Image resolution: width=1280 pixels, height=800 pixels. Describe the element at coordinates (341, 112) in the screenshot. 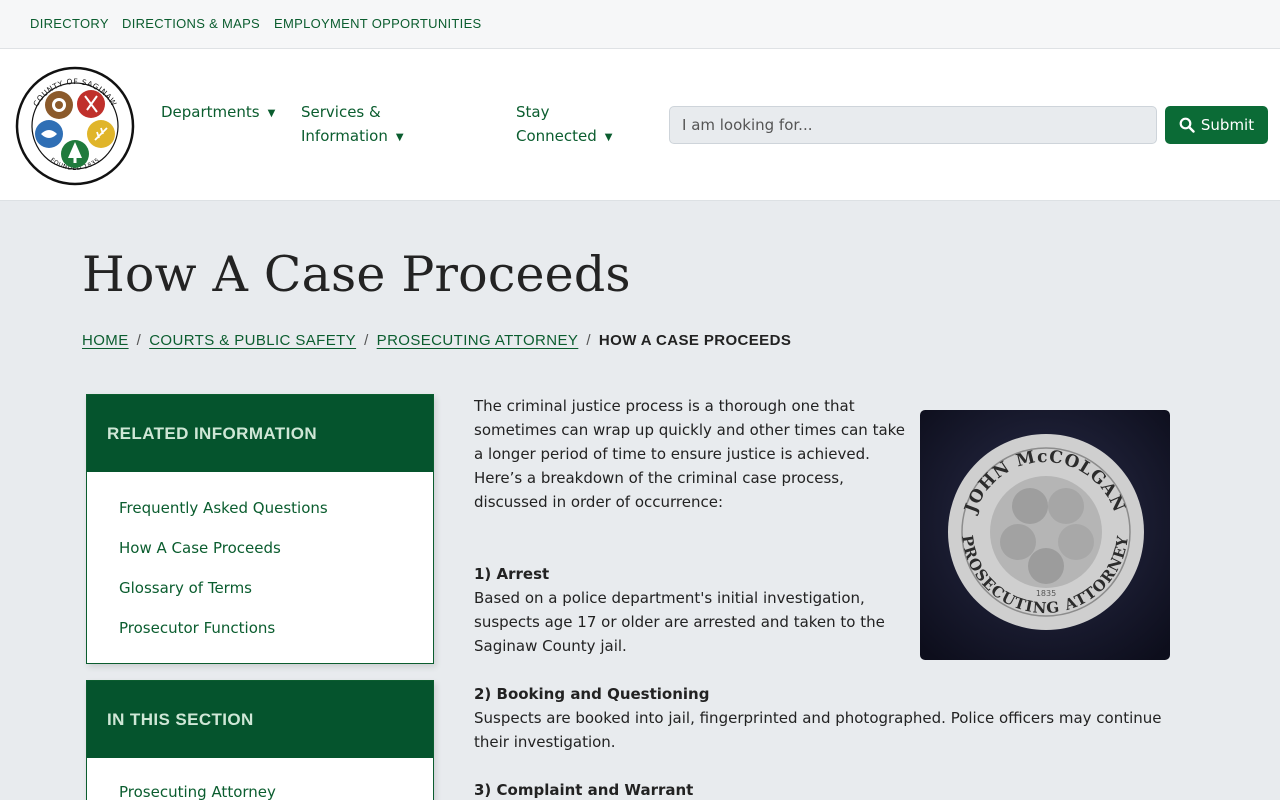

I see `nav-services-label-line1: Services &` at that location.